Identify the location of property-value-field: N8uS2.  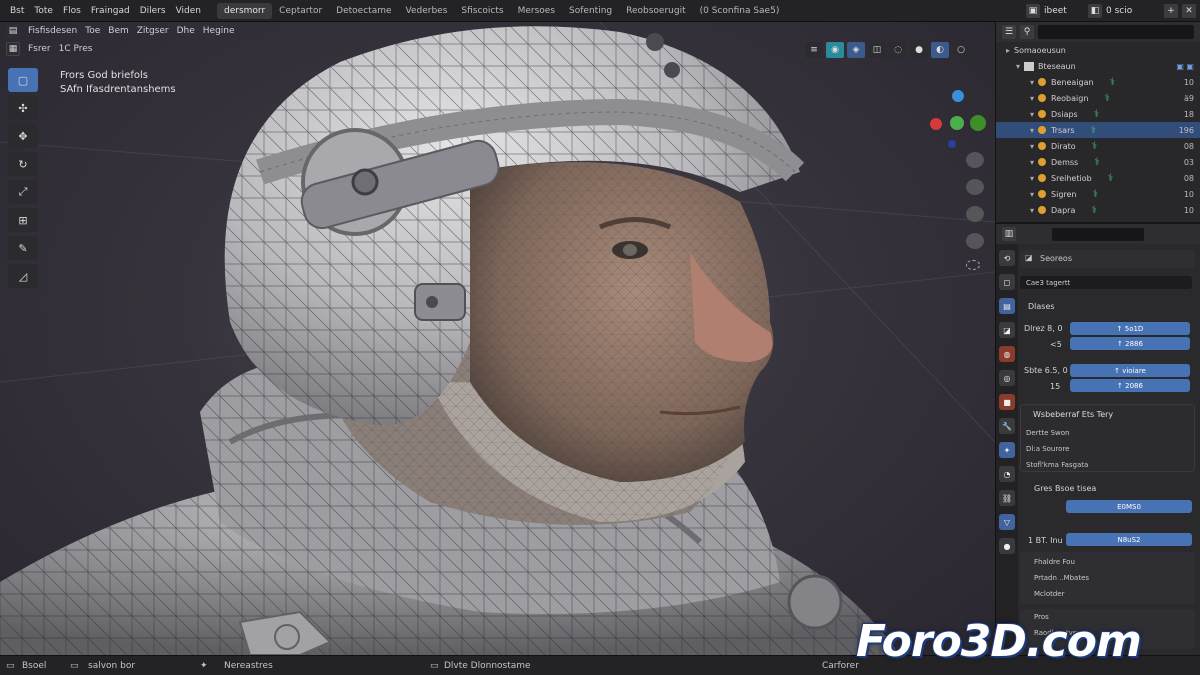
(1129, 539).